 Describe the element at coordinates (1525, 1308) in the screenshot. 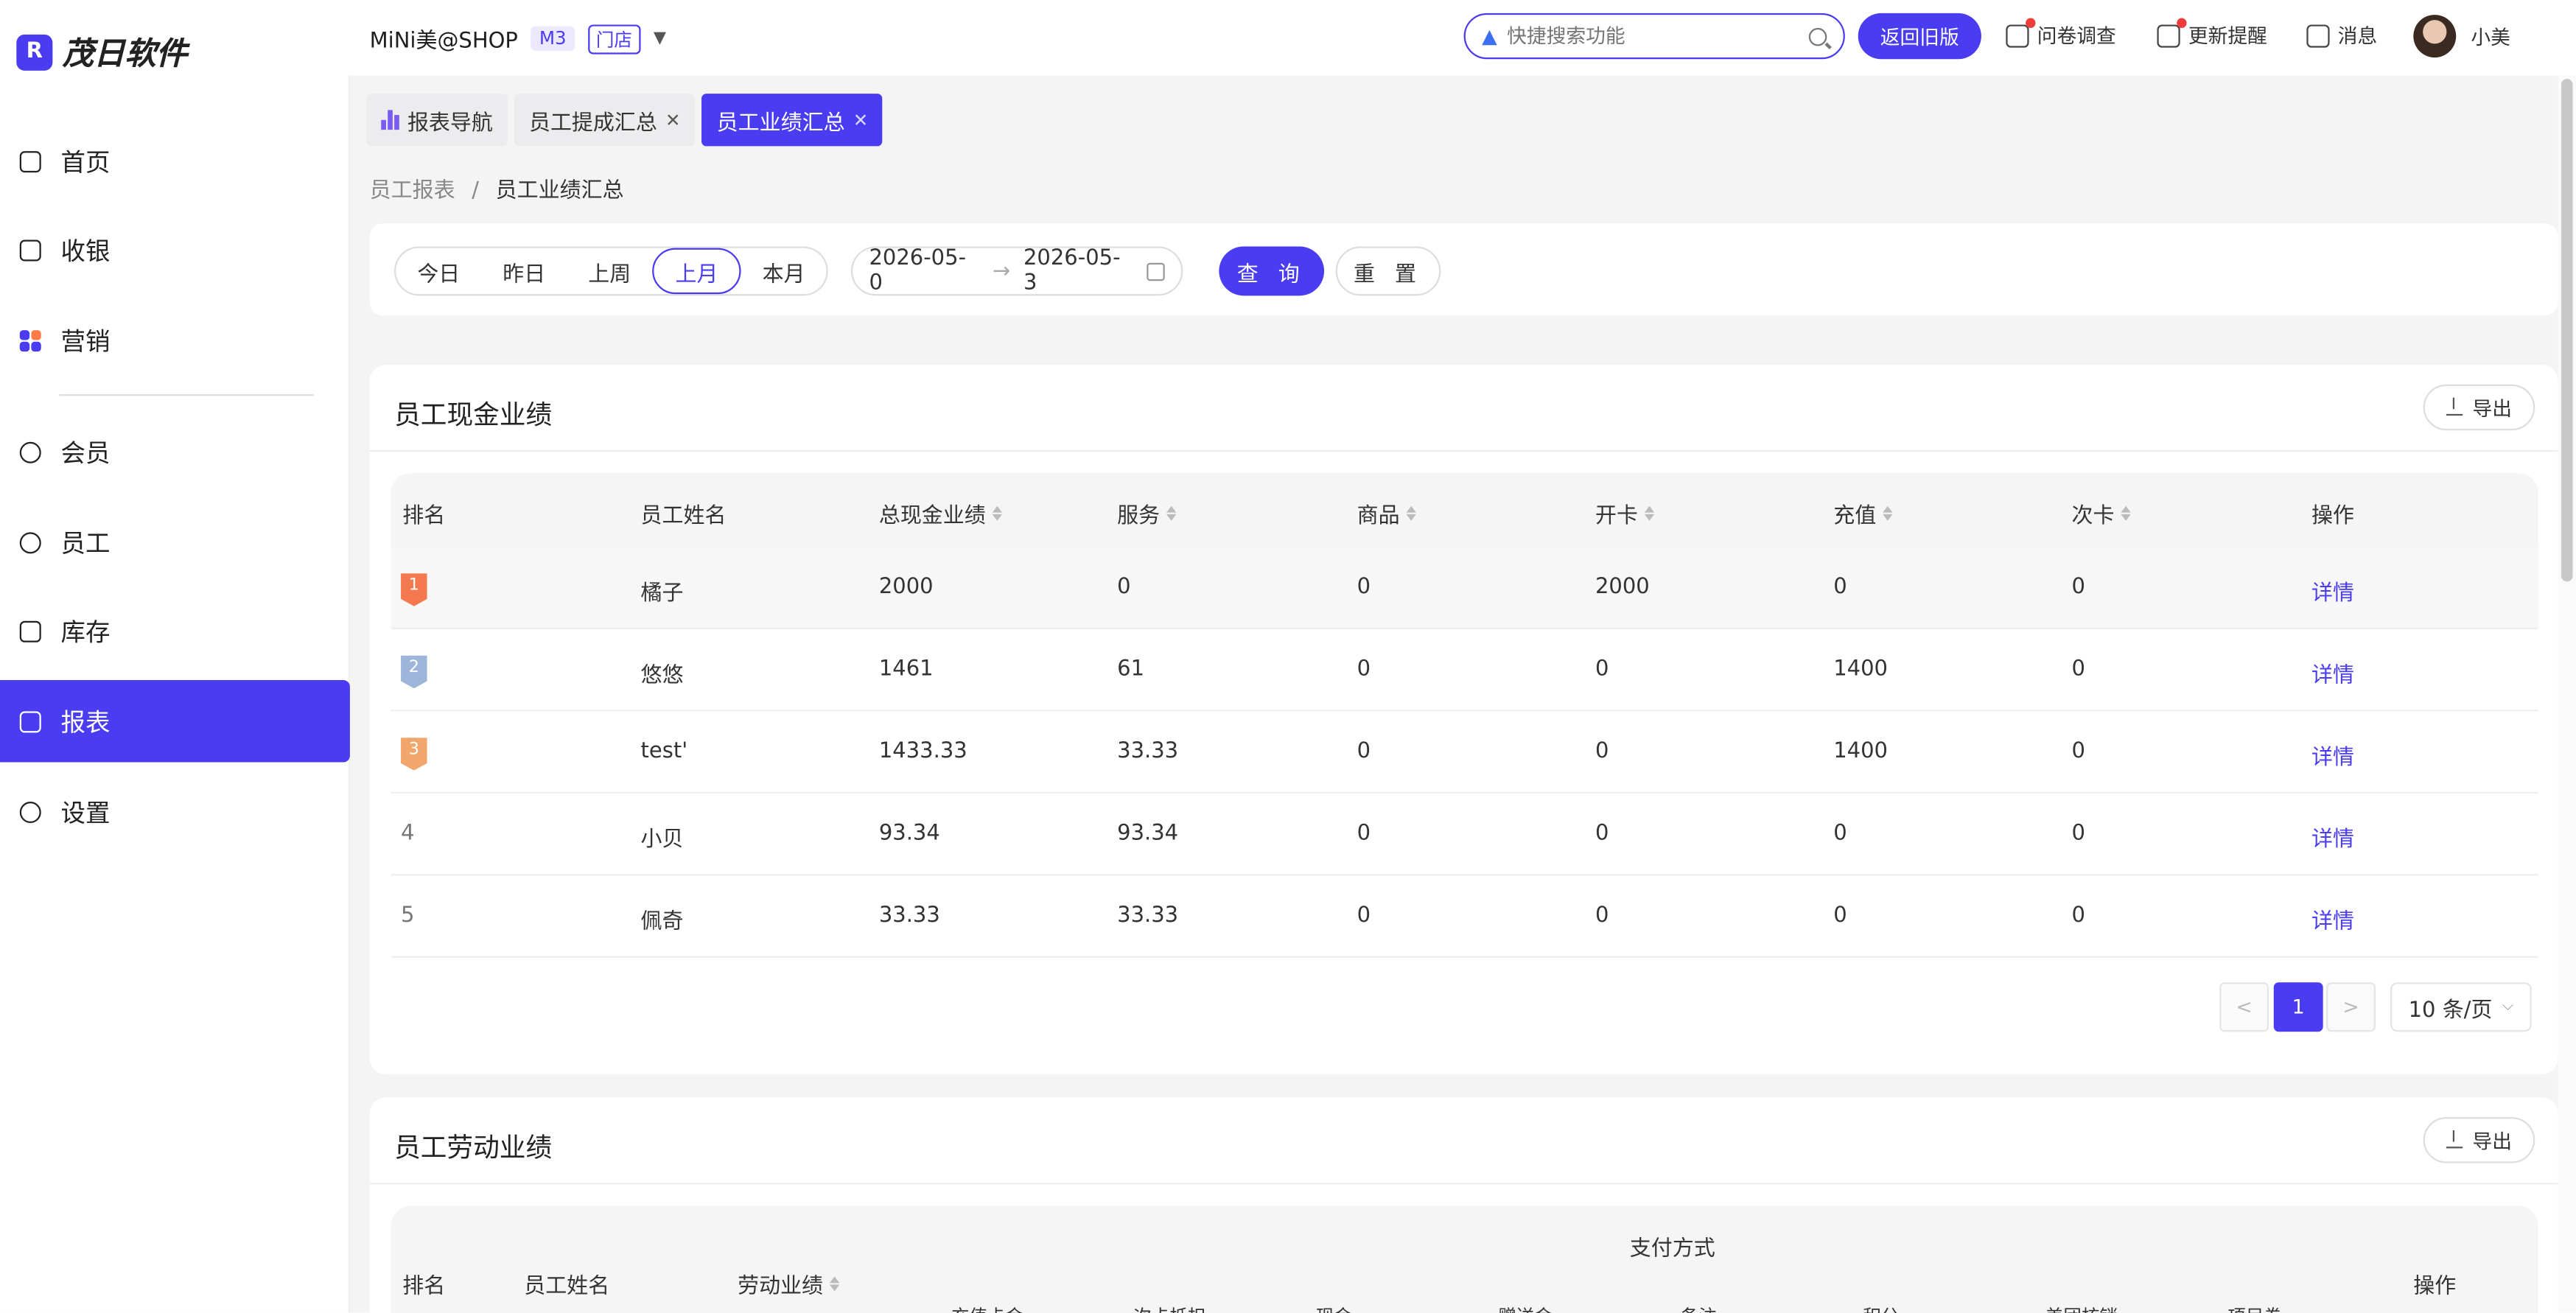

I see `sub-column-header: 赠送金` at that location.